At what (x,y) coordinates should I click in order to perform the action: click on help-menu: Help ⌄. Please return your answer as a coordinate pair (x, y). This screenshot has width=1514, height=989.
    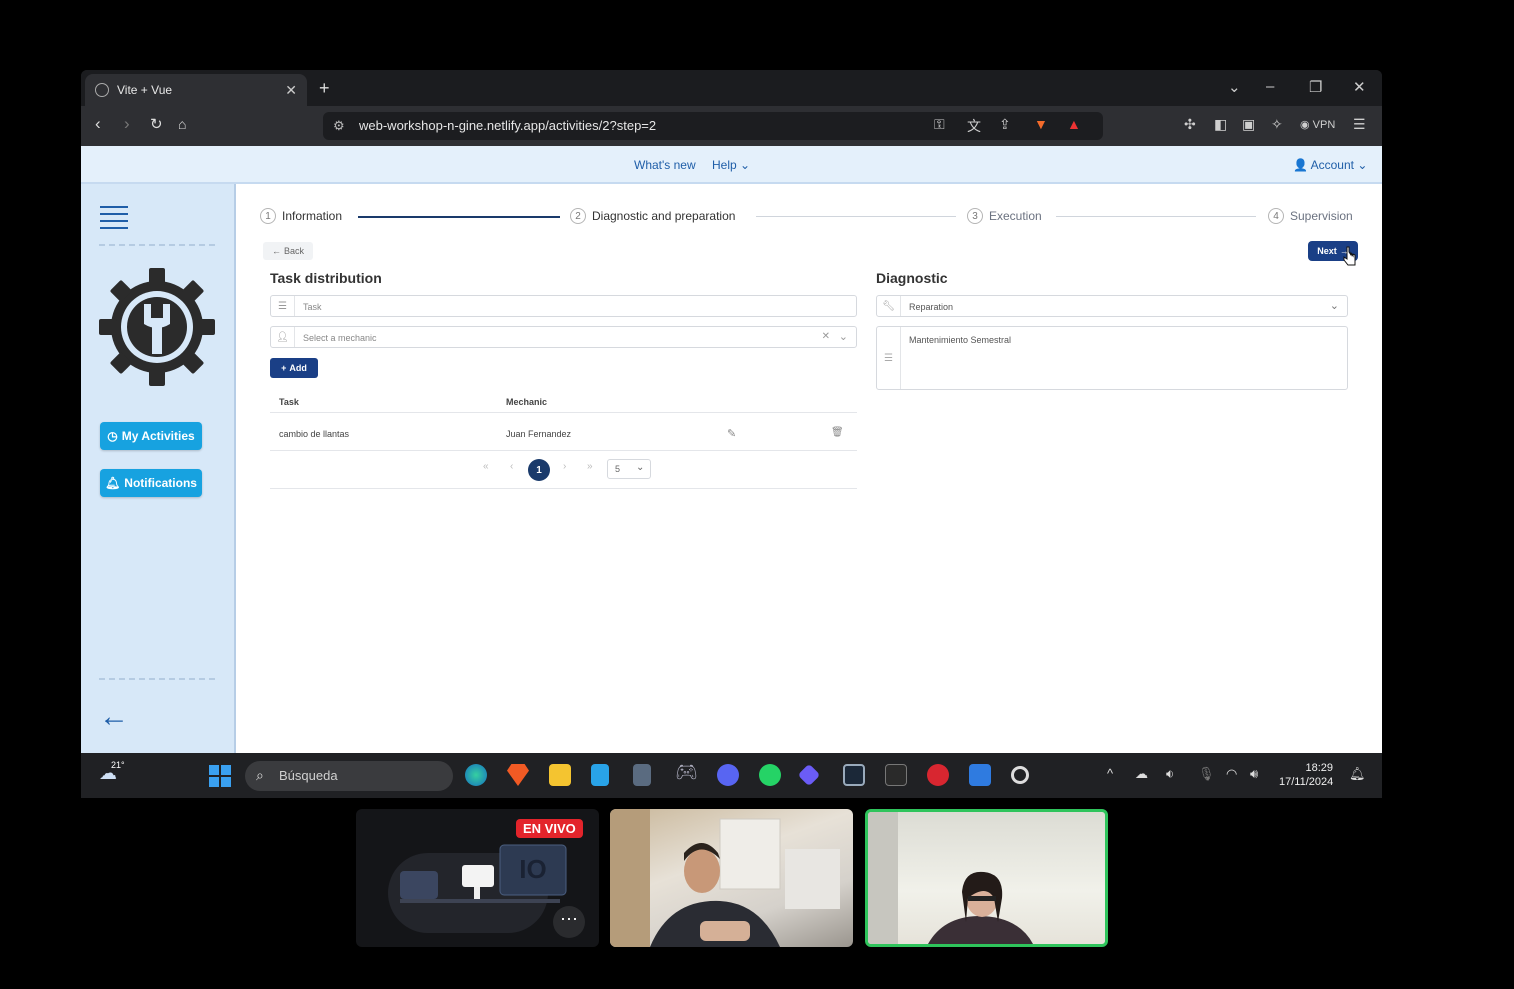
    Looking at the image, I should click on (731, 165).